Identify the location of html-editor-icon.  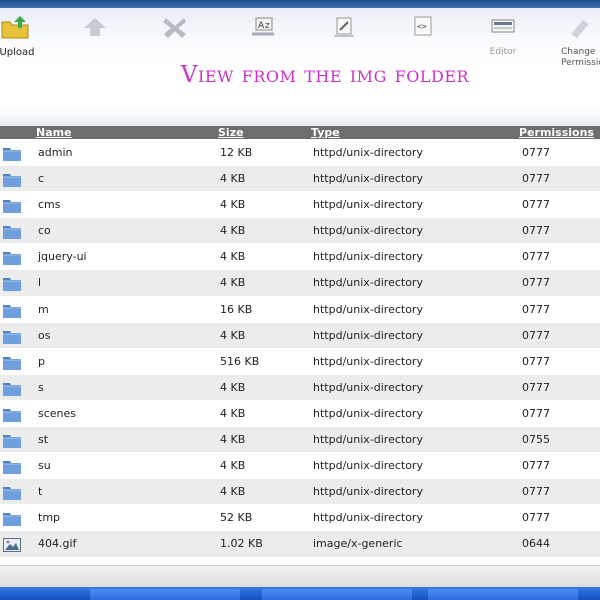
(503, 26).